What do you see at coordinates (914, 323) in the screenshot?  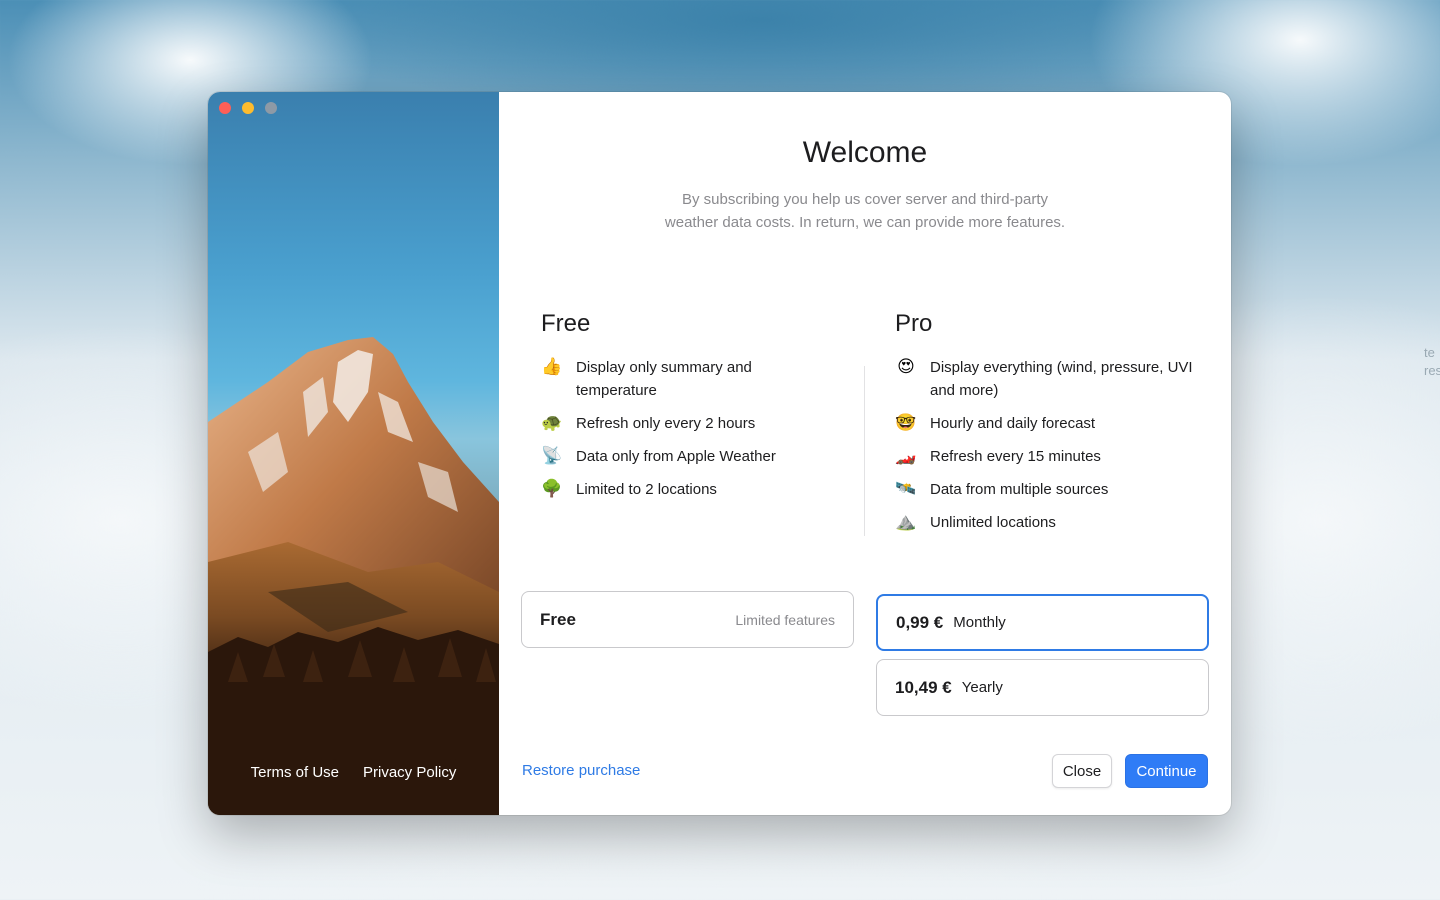 I see `pro-heading: Pro` at bounding box center [914, 323].